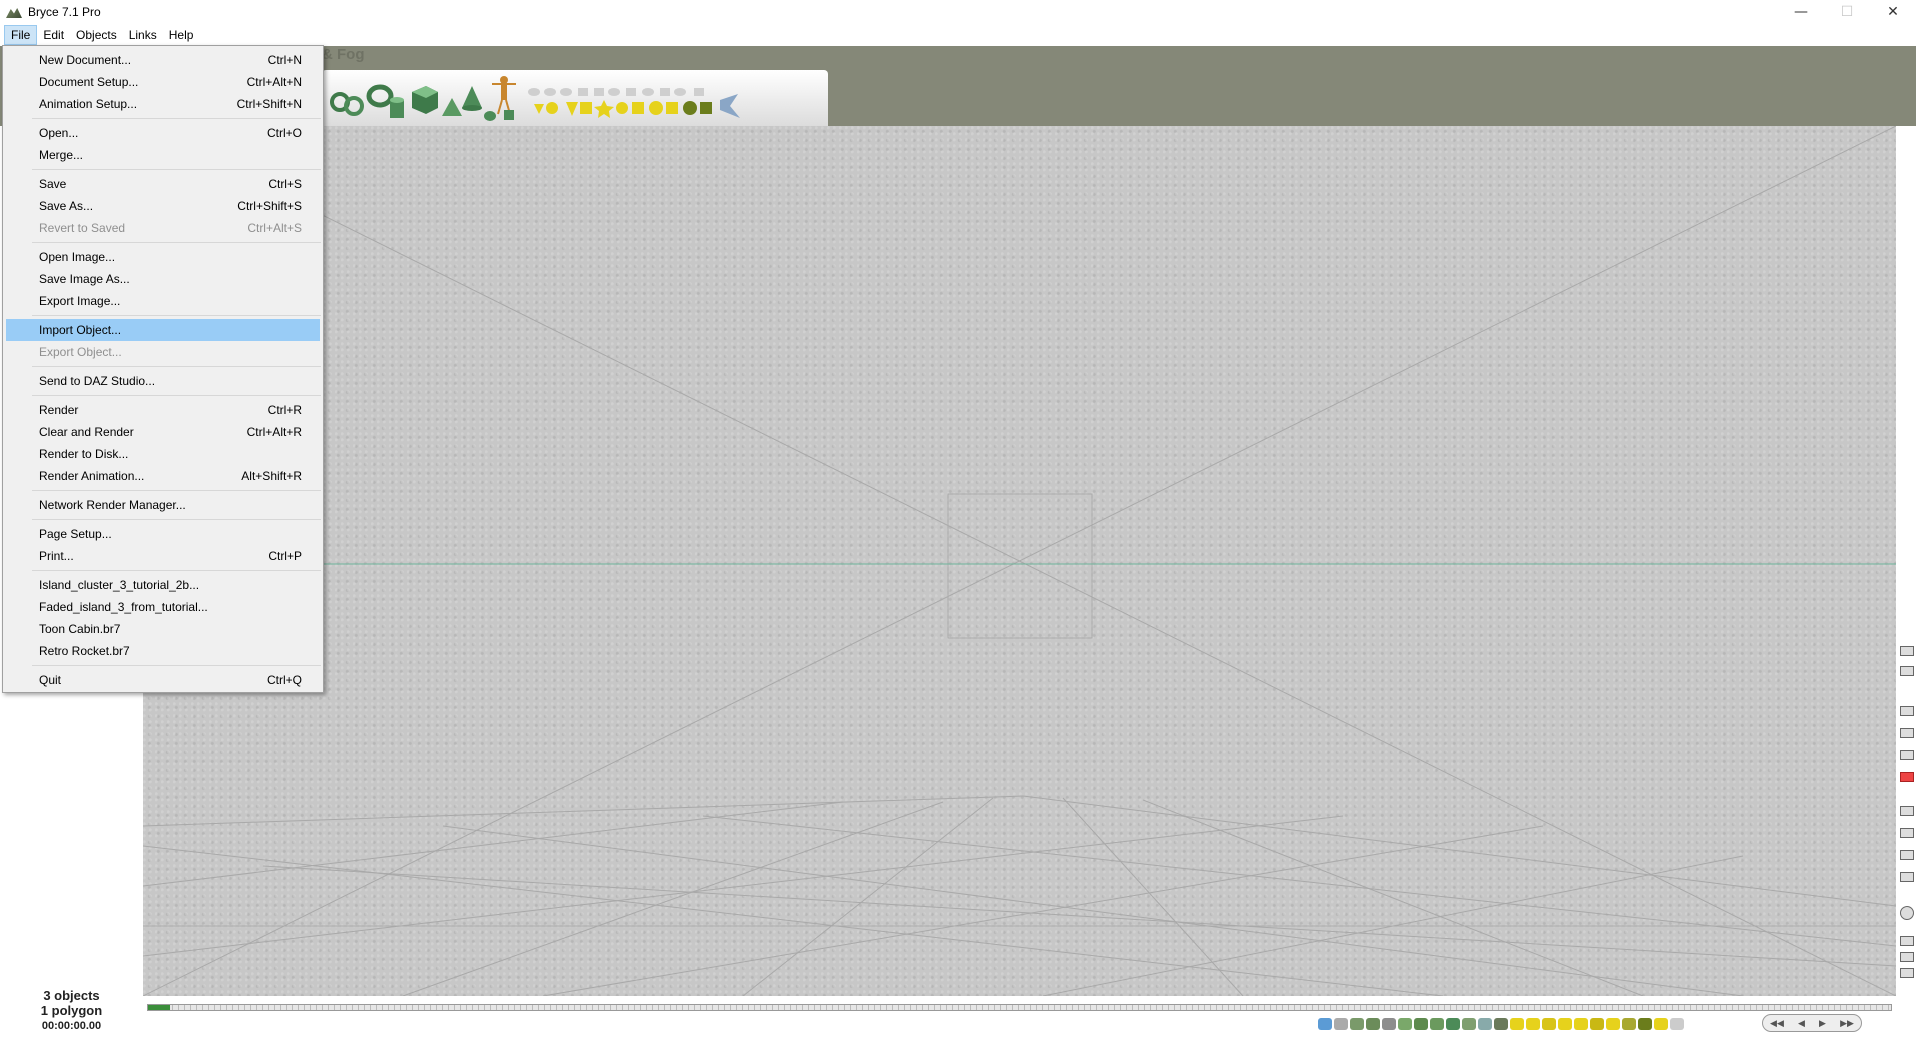 The image size is (1916, 1039). What do you see at coordinates (958, 35) in the screenshot?
I see `menu-bar: File Edit Objects Links Help` at bounding box center [958, 35].